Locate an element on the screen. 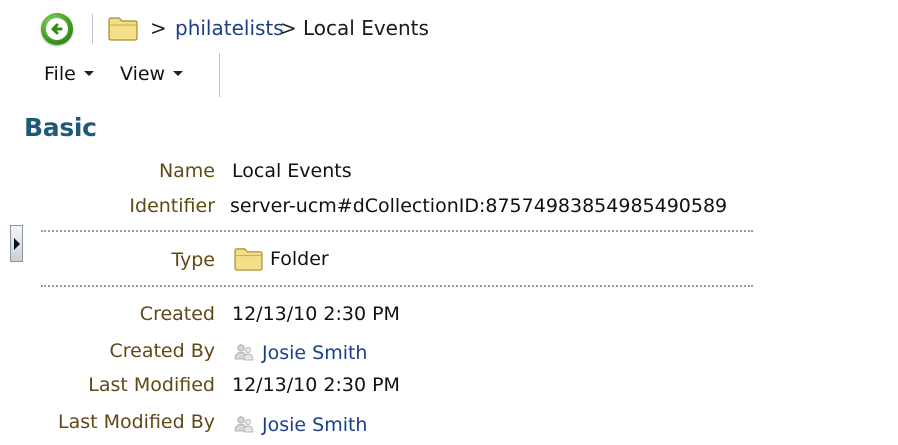 The image size is (898, 445). back-button is located at coordinates (57, 29).